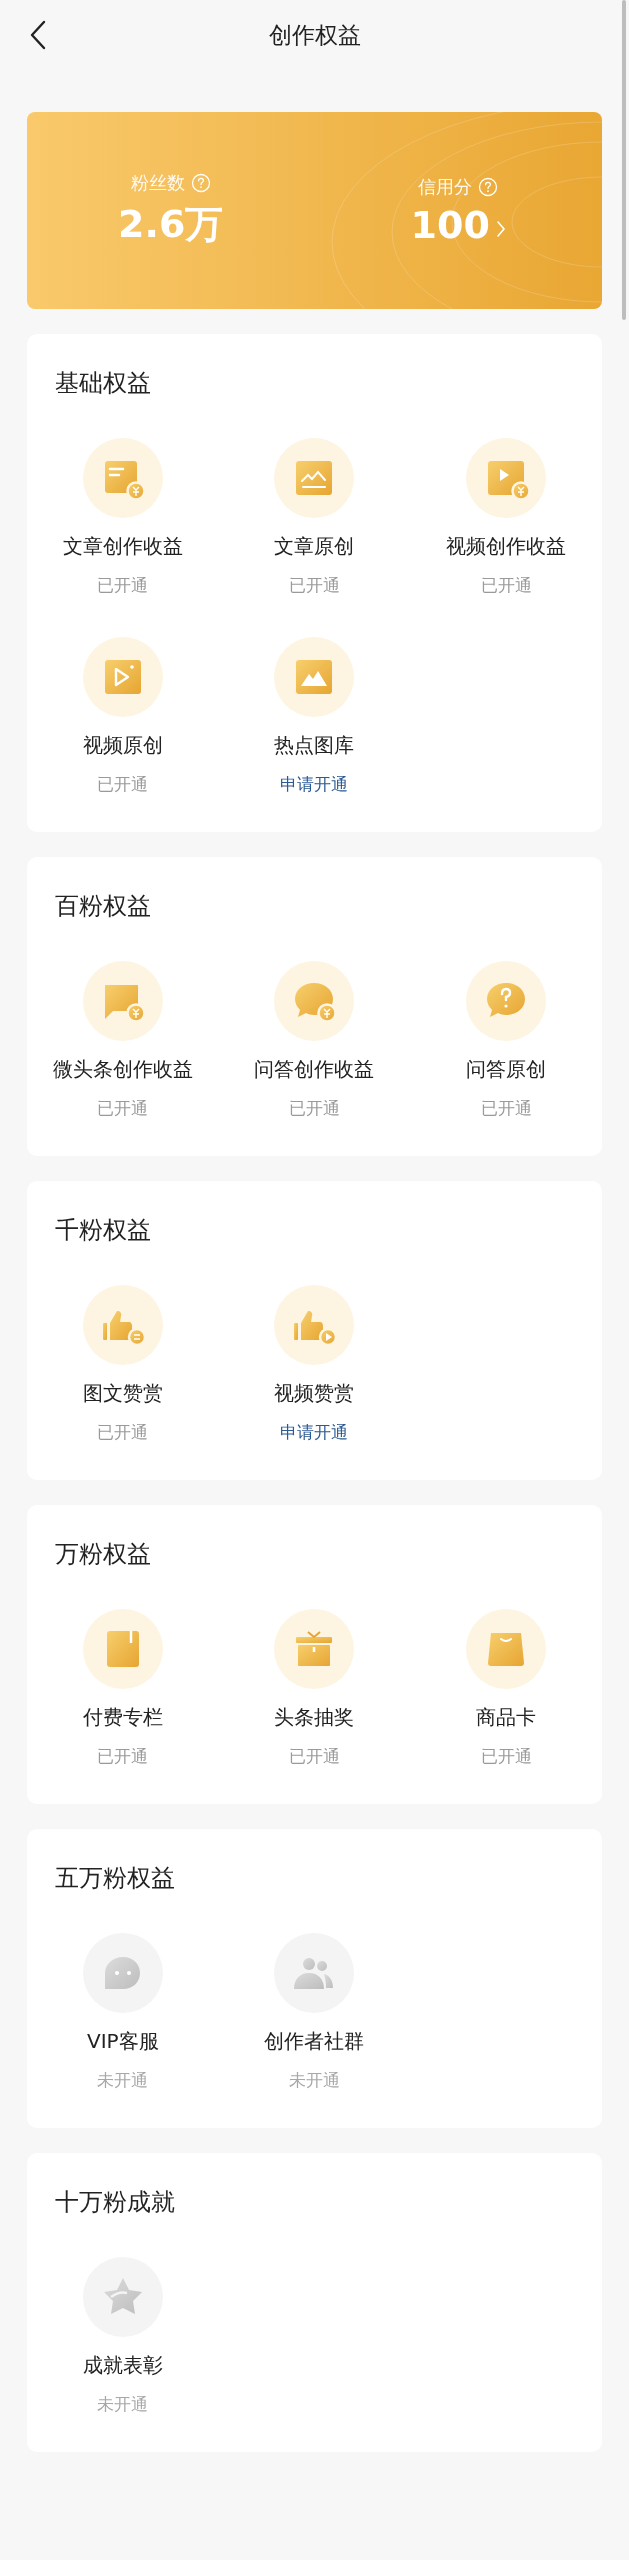 The height and width of the screenshot is (2560, 629). Describe the element at coordinates (103, 906) in the screenshot. I see `section-title: 百粉权益` at that location.